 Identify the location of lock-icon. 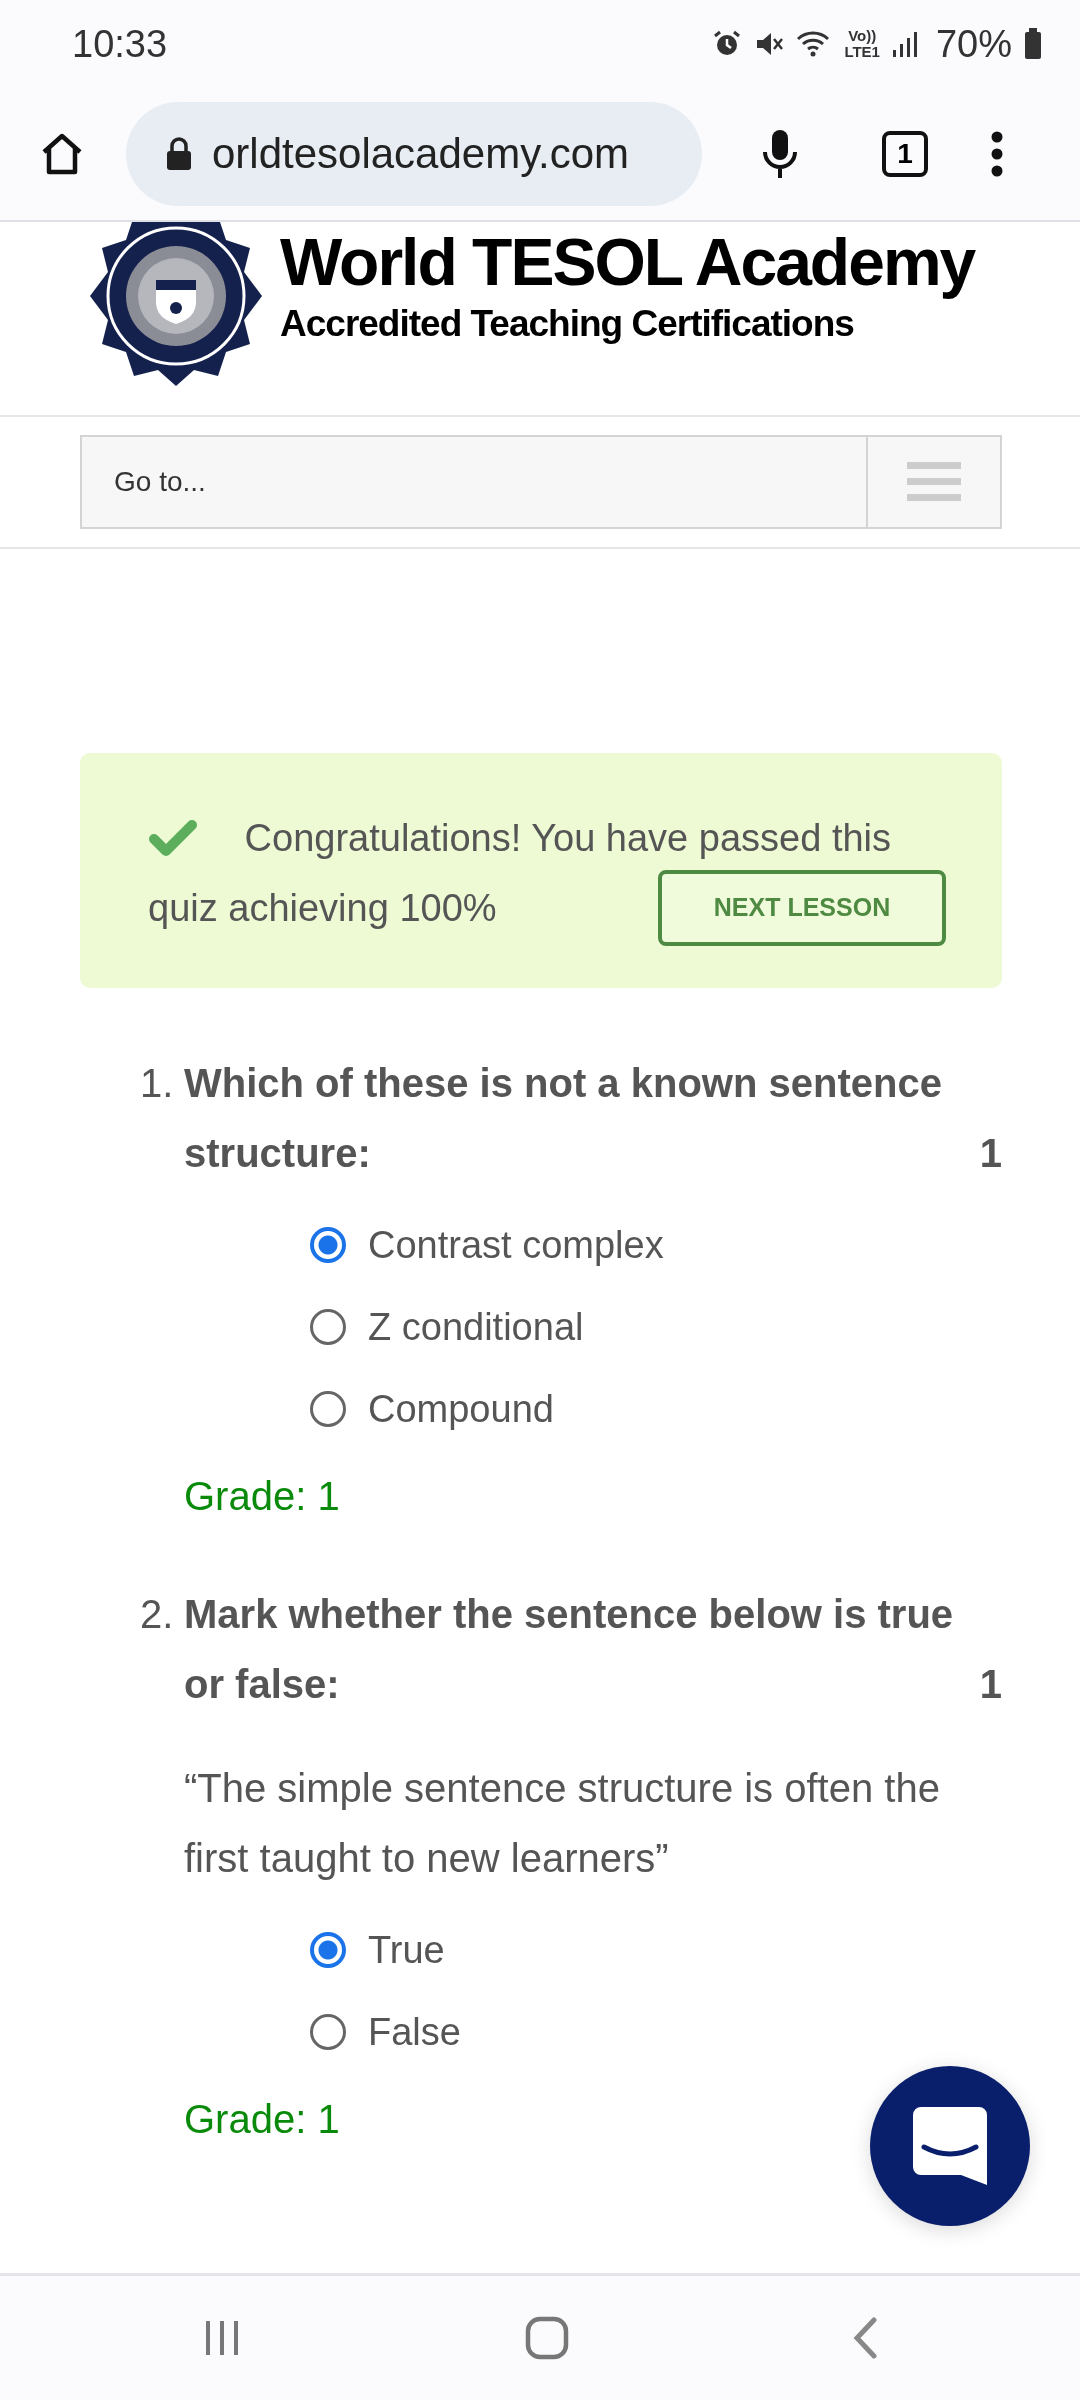
(179, 154).